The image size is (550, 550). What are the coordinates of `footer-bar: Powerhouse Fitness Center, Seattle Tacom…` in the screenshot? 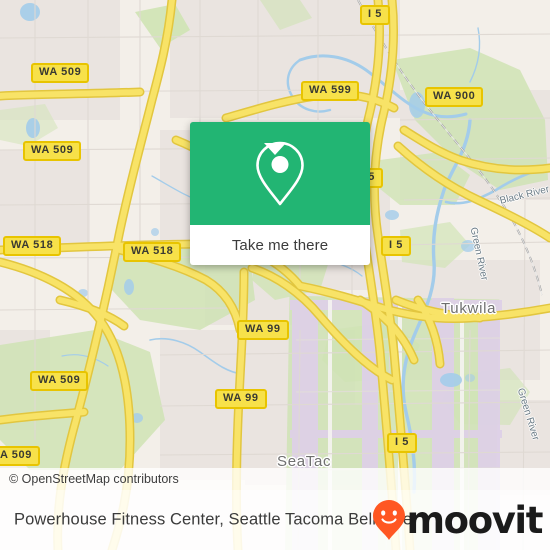 It's located at (275, 520).